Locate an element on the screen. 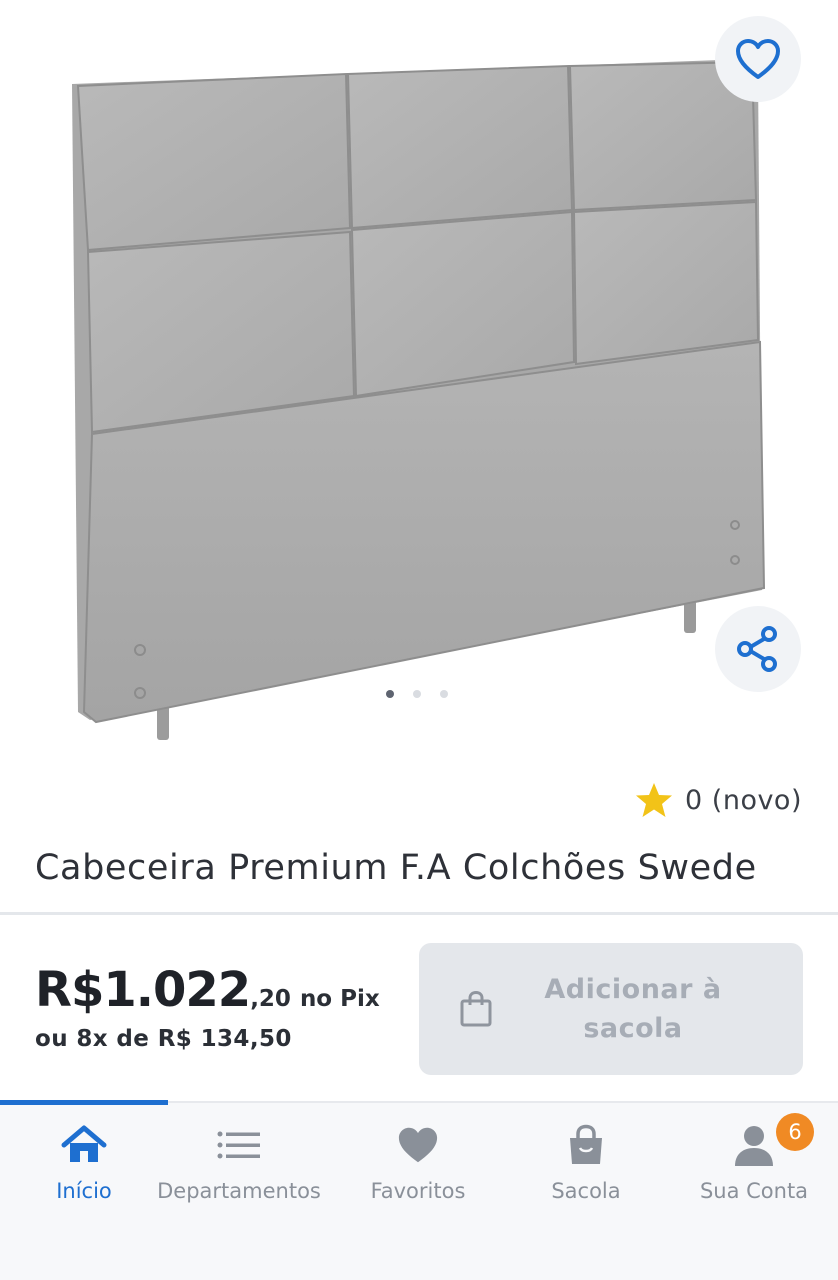 This screenshot has width=838, height=1280. product-title: Cabeceira Premium F.A Colchões Swede is located at coordinates (396, 868).